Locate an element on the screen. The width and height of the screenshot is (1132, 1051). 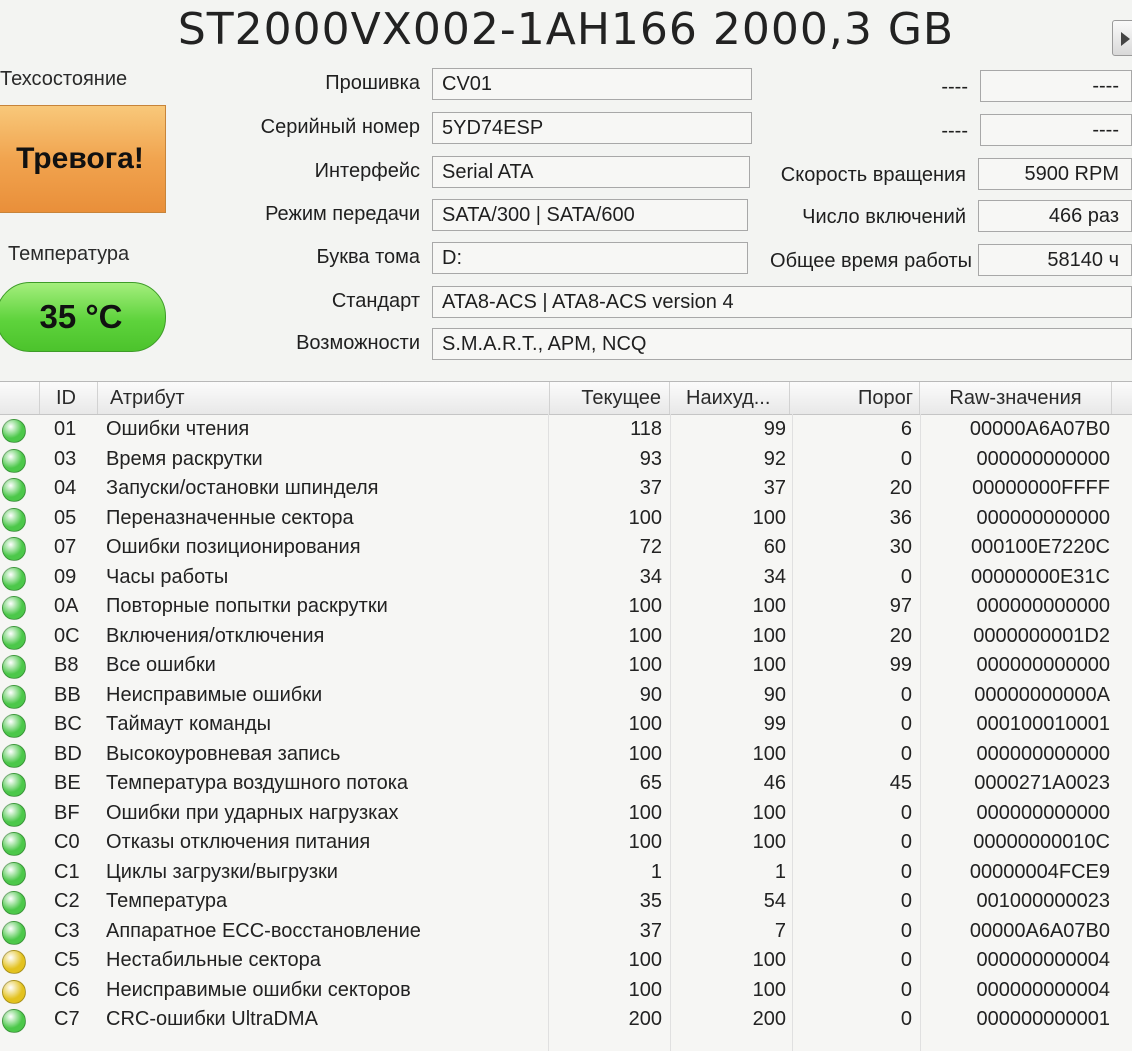
cell-threshold: 6 is located at coordinates (906, 429).